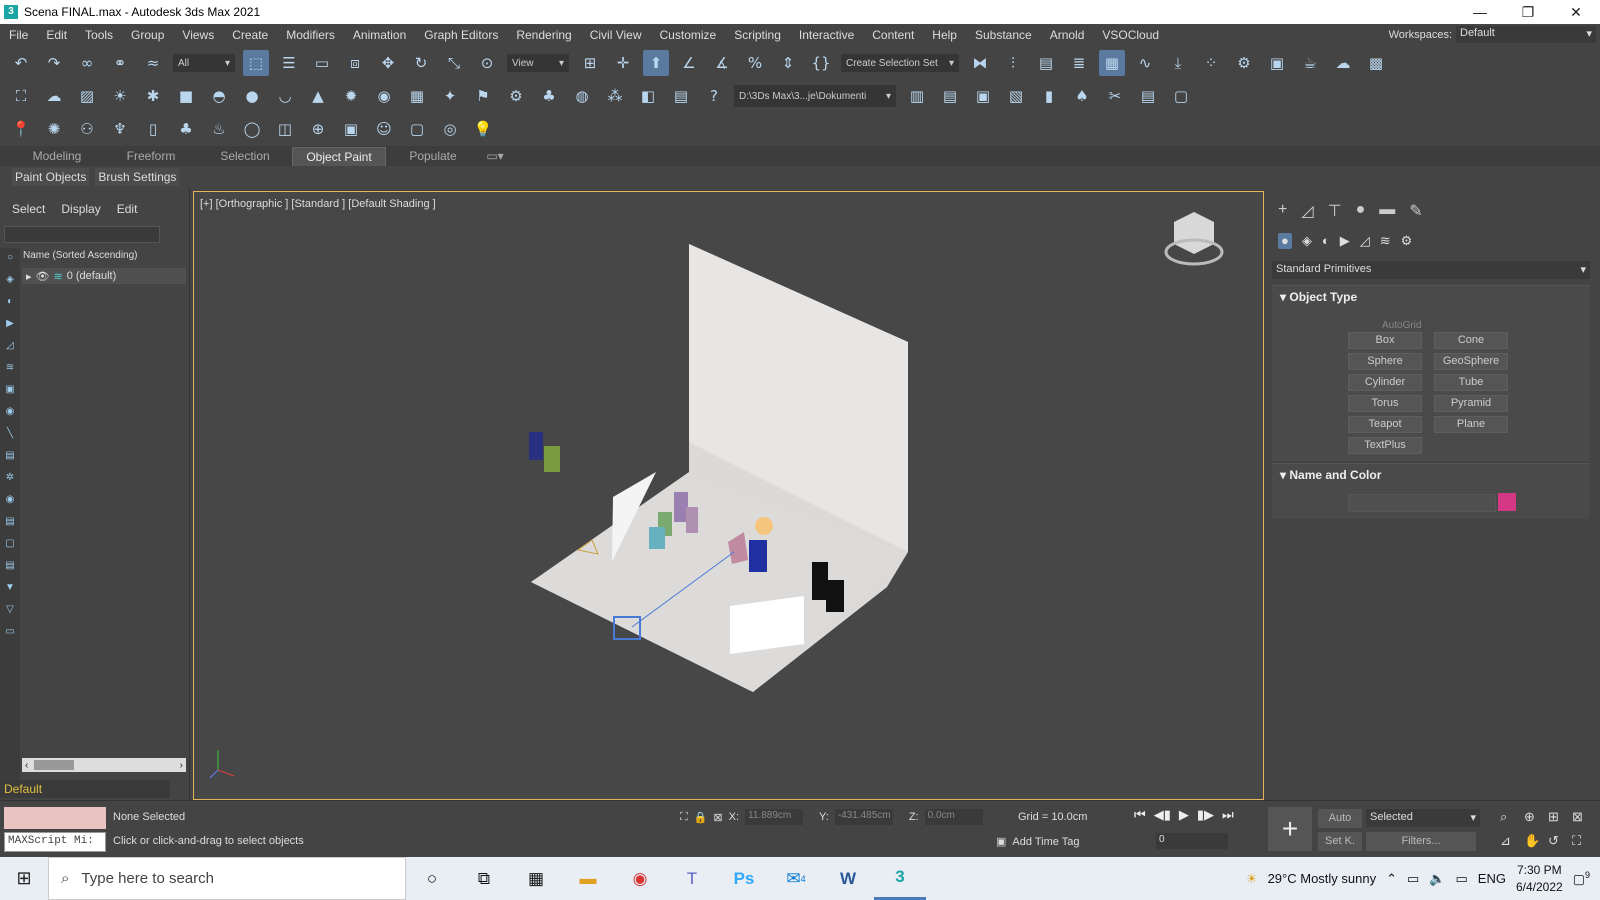 The height and width of the screenshot is (900, 1600). What do you see at coordinates (1178, 63) in the screenshot?
I see `schematic-view-icon: ⤓` at bounding box center [1178, 63].